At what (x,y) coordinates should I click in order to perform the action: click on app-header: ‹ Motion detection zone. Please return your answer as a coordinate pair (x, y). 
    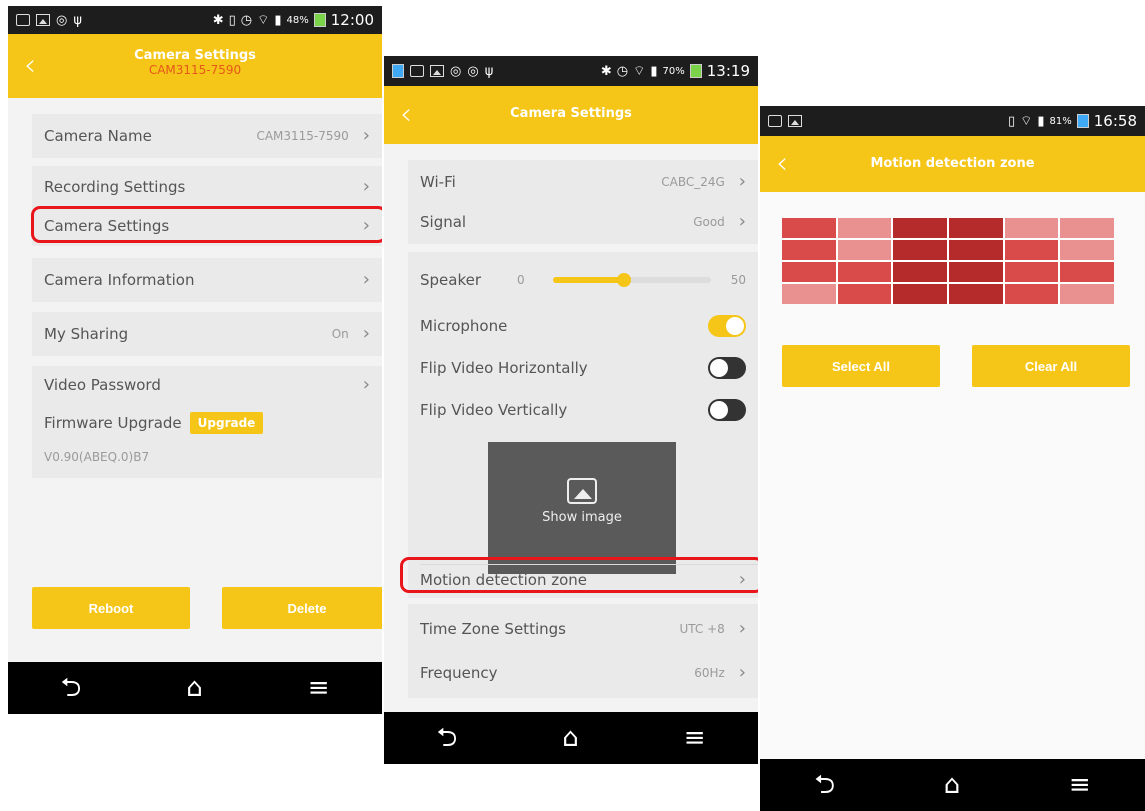
    Looking at the image, I should click on (952, 164).